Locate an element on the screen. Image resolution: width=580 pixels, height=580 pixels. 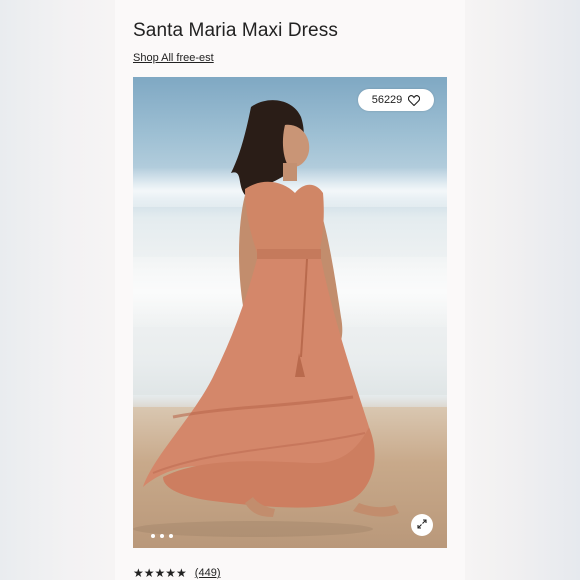
rating-row: ★★★★★ (449) is located at coordinates (176, 573).